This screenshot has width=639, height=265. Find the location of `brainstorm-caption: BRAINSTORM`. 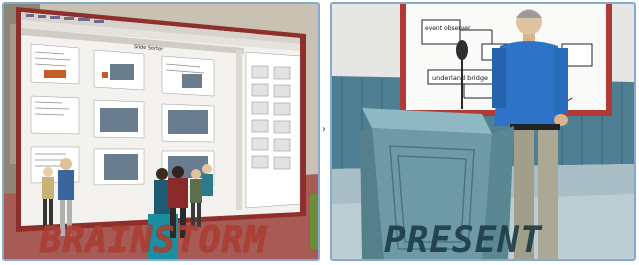

brainstorm-caption: BRAINSTORM is located at coordinates (153, 240).